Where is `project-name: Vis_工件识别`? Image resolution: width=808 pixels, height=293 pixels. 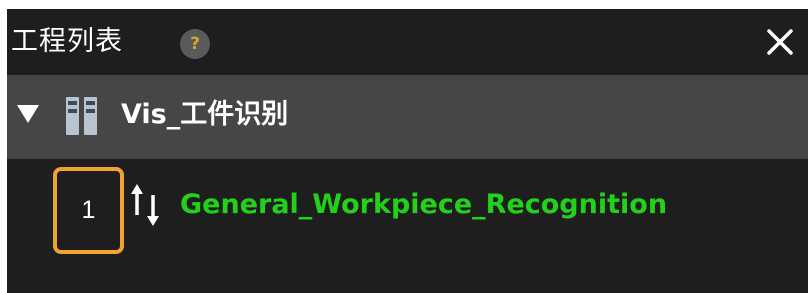
project-name: Vis_工件识别 is located at coordinates (205, 114).